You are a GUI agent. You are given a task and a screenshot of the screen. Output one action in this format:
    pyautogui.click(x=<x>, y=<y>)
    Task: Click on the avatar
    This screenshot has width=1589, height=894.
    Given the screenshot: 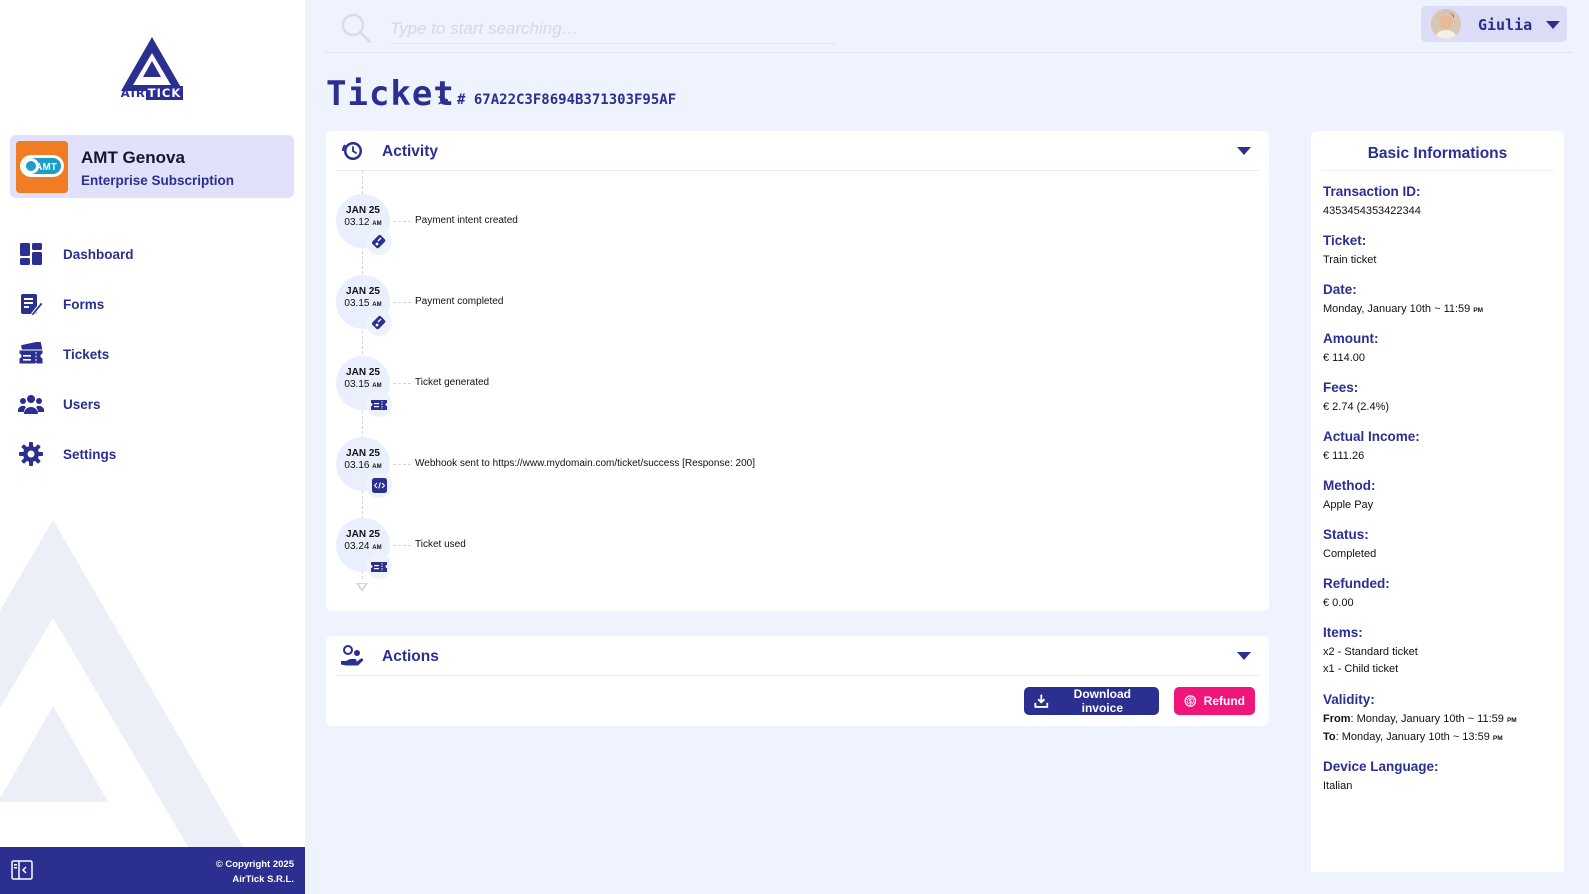 What is the action you would take?
    pyautogui.click(x=1446, y=24)
    